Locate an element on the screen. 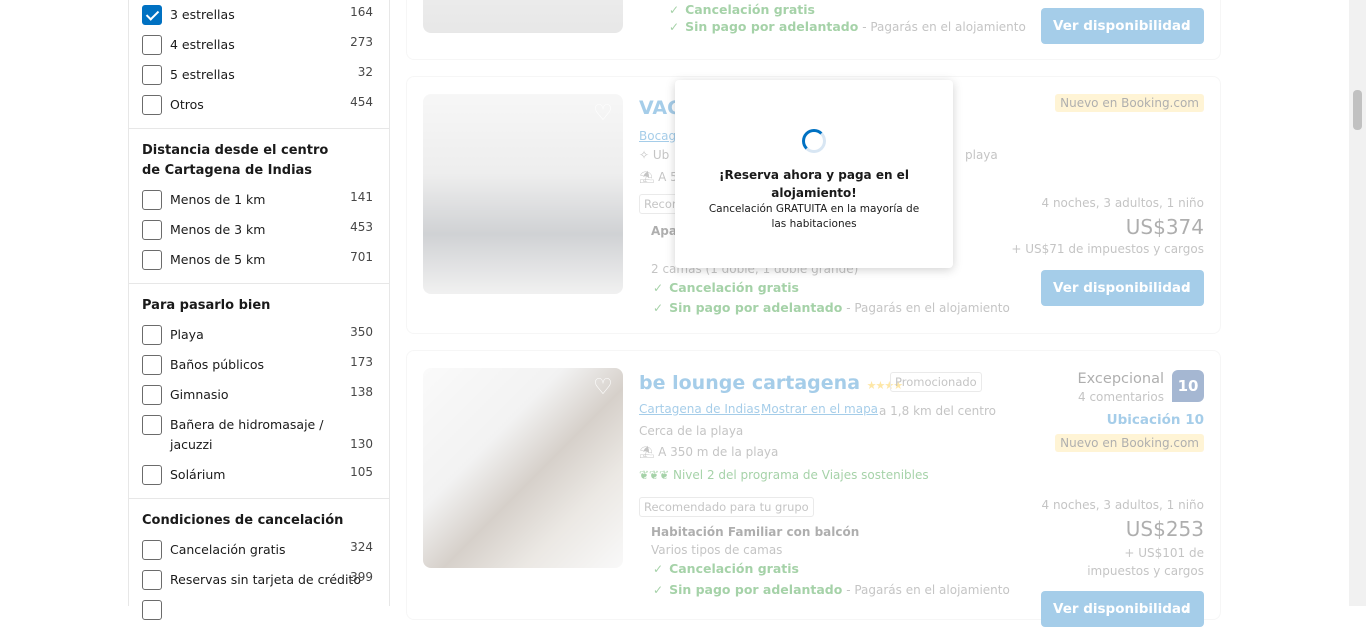 The height and width of the screenshot is (627, 1366). scrollbar is located at coordinates (1357, 303).